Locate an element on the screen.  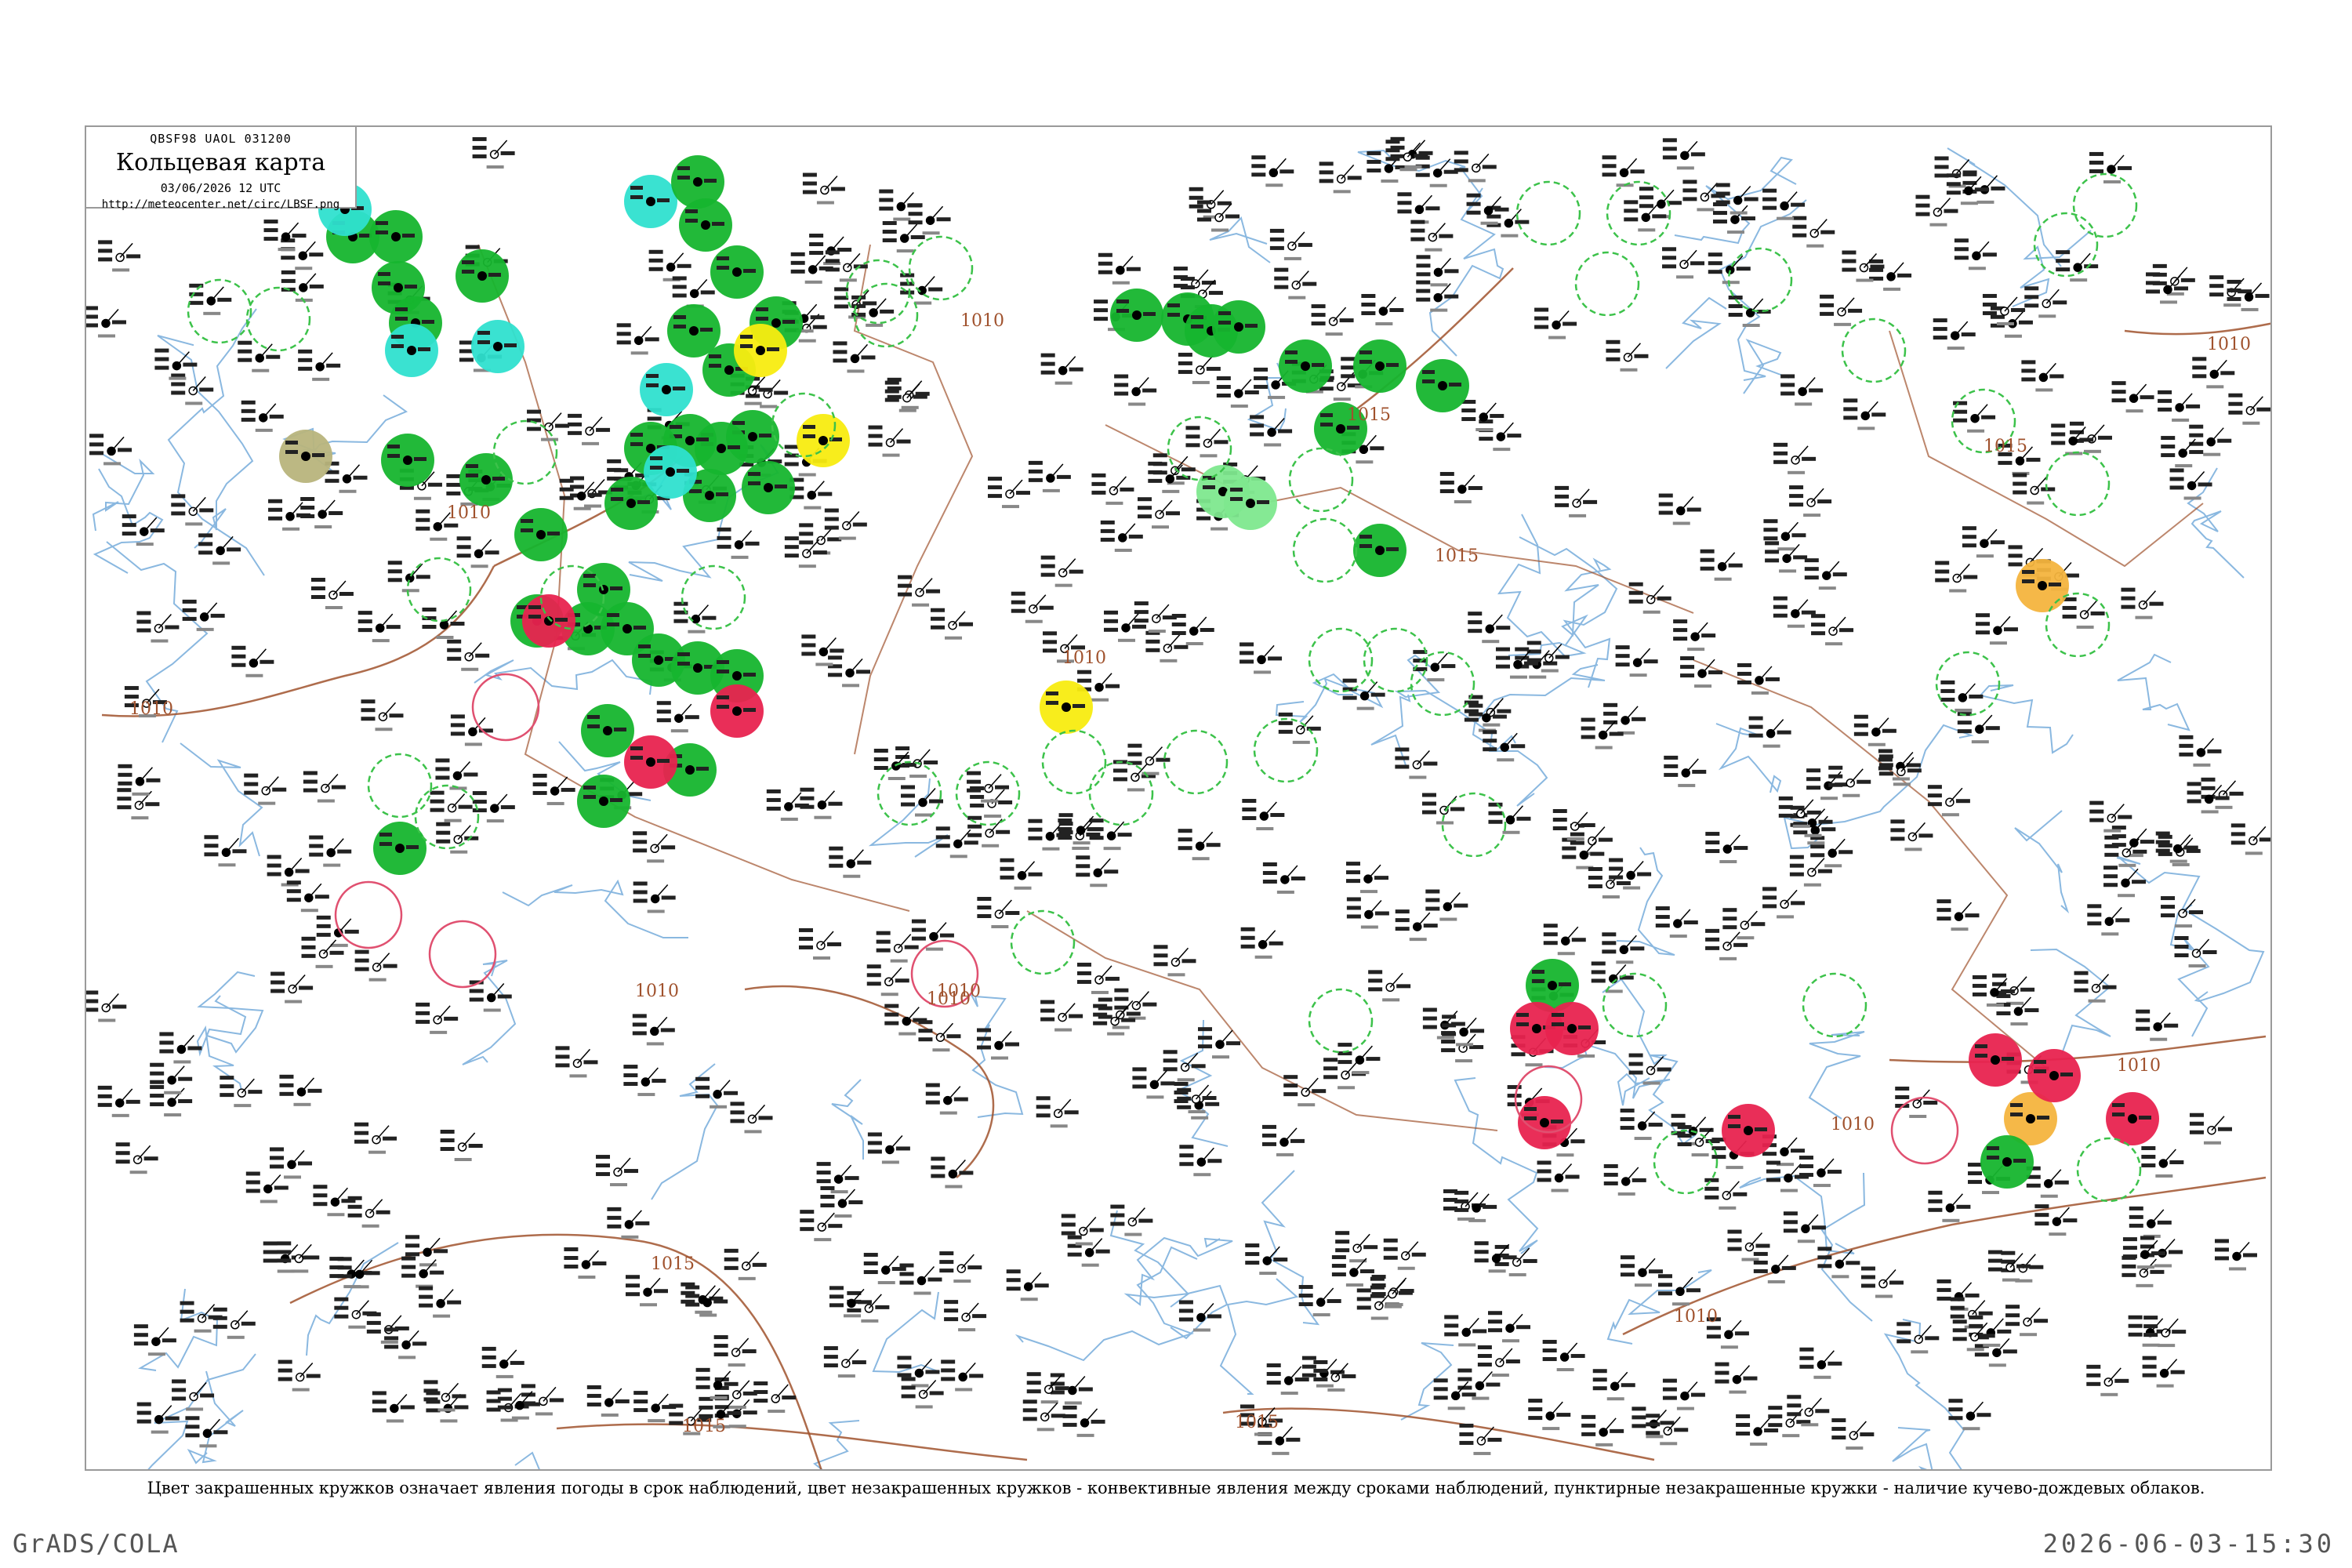
convective-ring is located at coordinates (1925, 1130).